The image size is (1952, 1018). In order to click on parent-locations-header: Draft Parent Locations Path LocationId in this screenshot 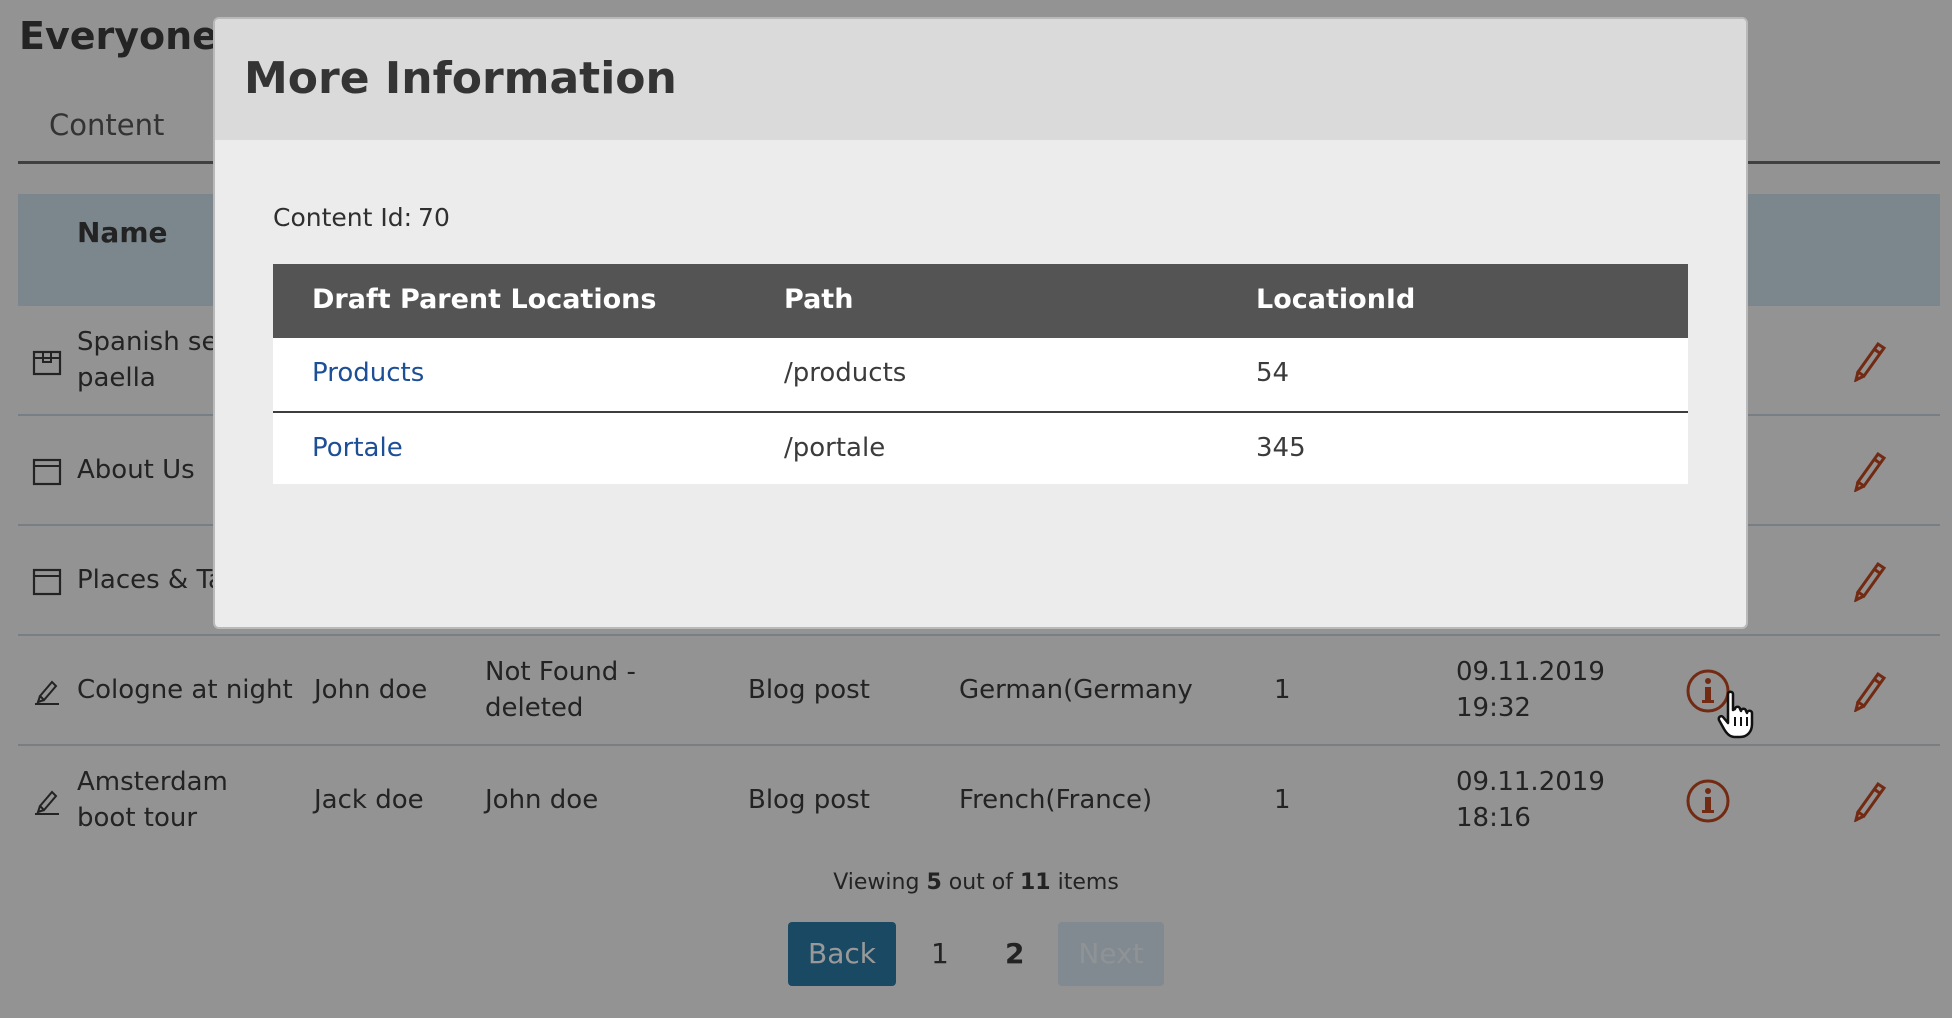, I will do `click(980, 301)`.